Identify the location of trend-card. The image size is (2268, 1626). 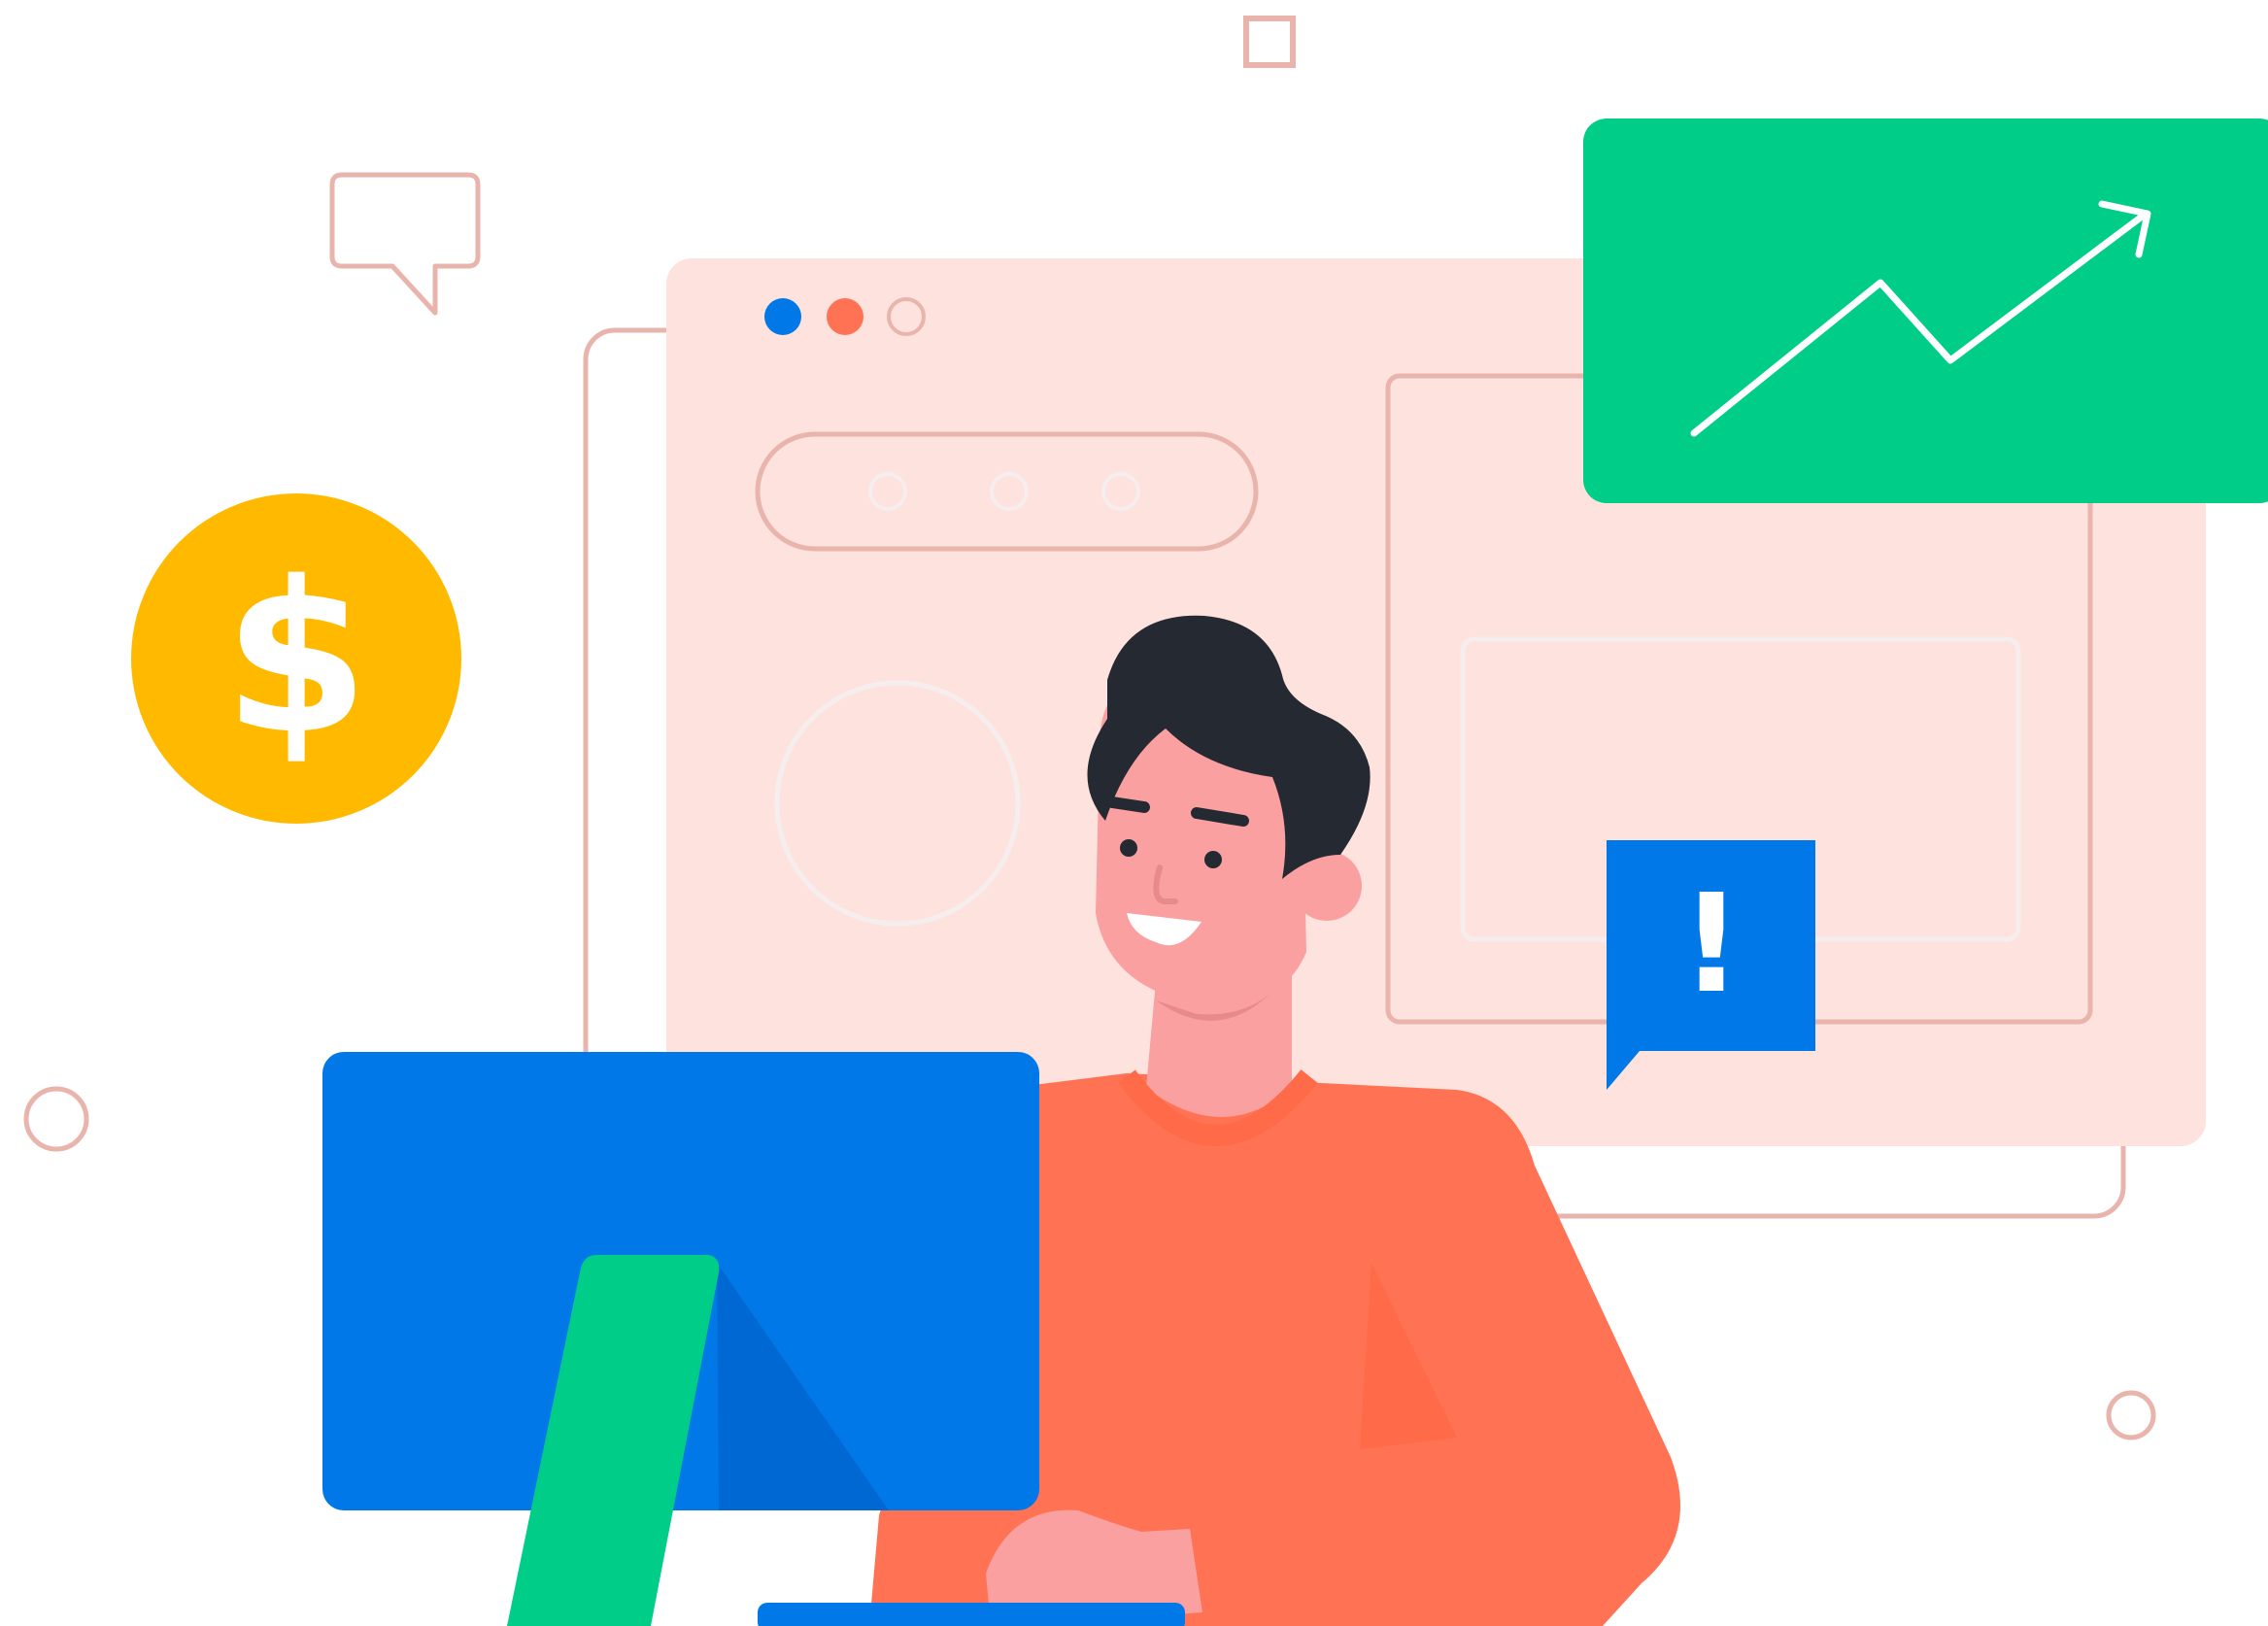
(1926, 311).